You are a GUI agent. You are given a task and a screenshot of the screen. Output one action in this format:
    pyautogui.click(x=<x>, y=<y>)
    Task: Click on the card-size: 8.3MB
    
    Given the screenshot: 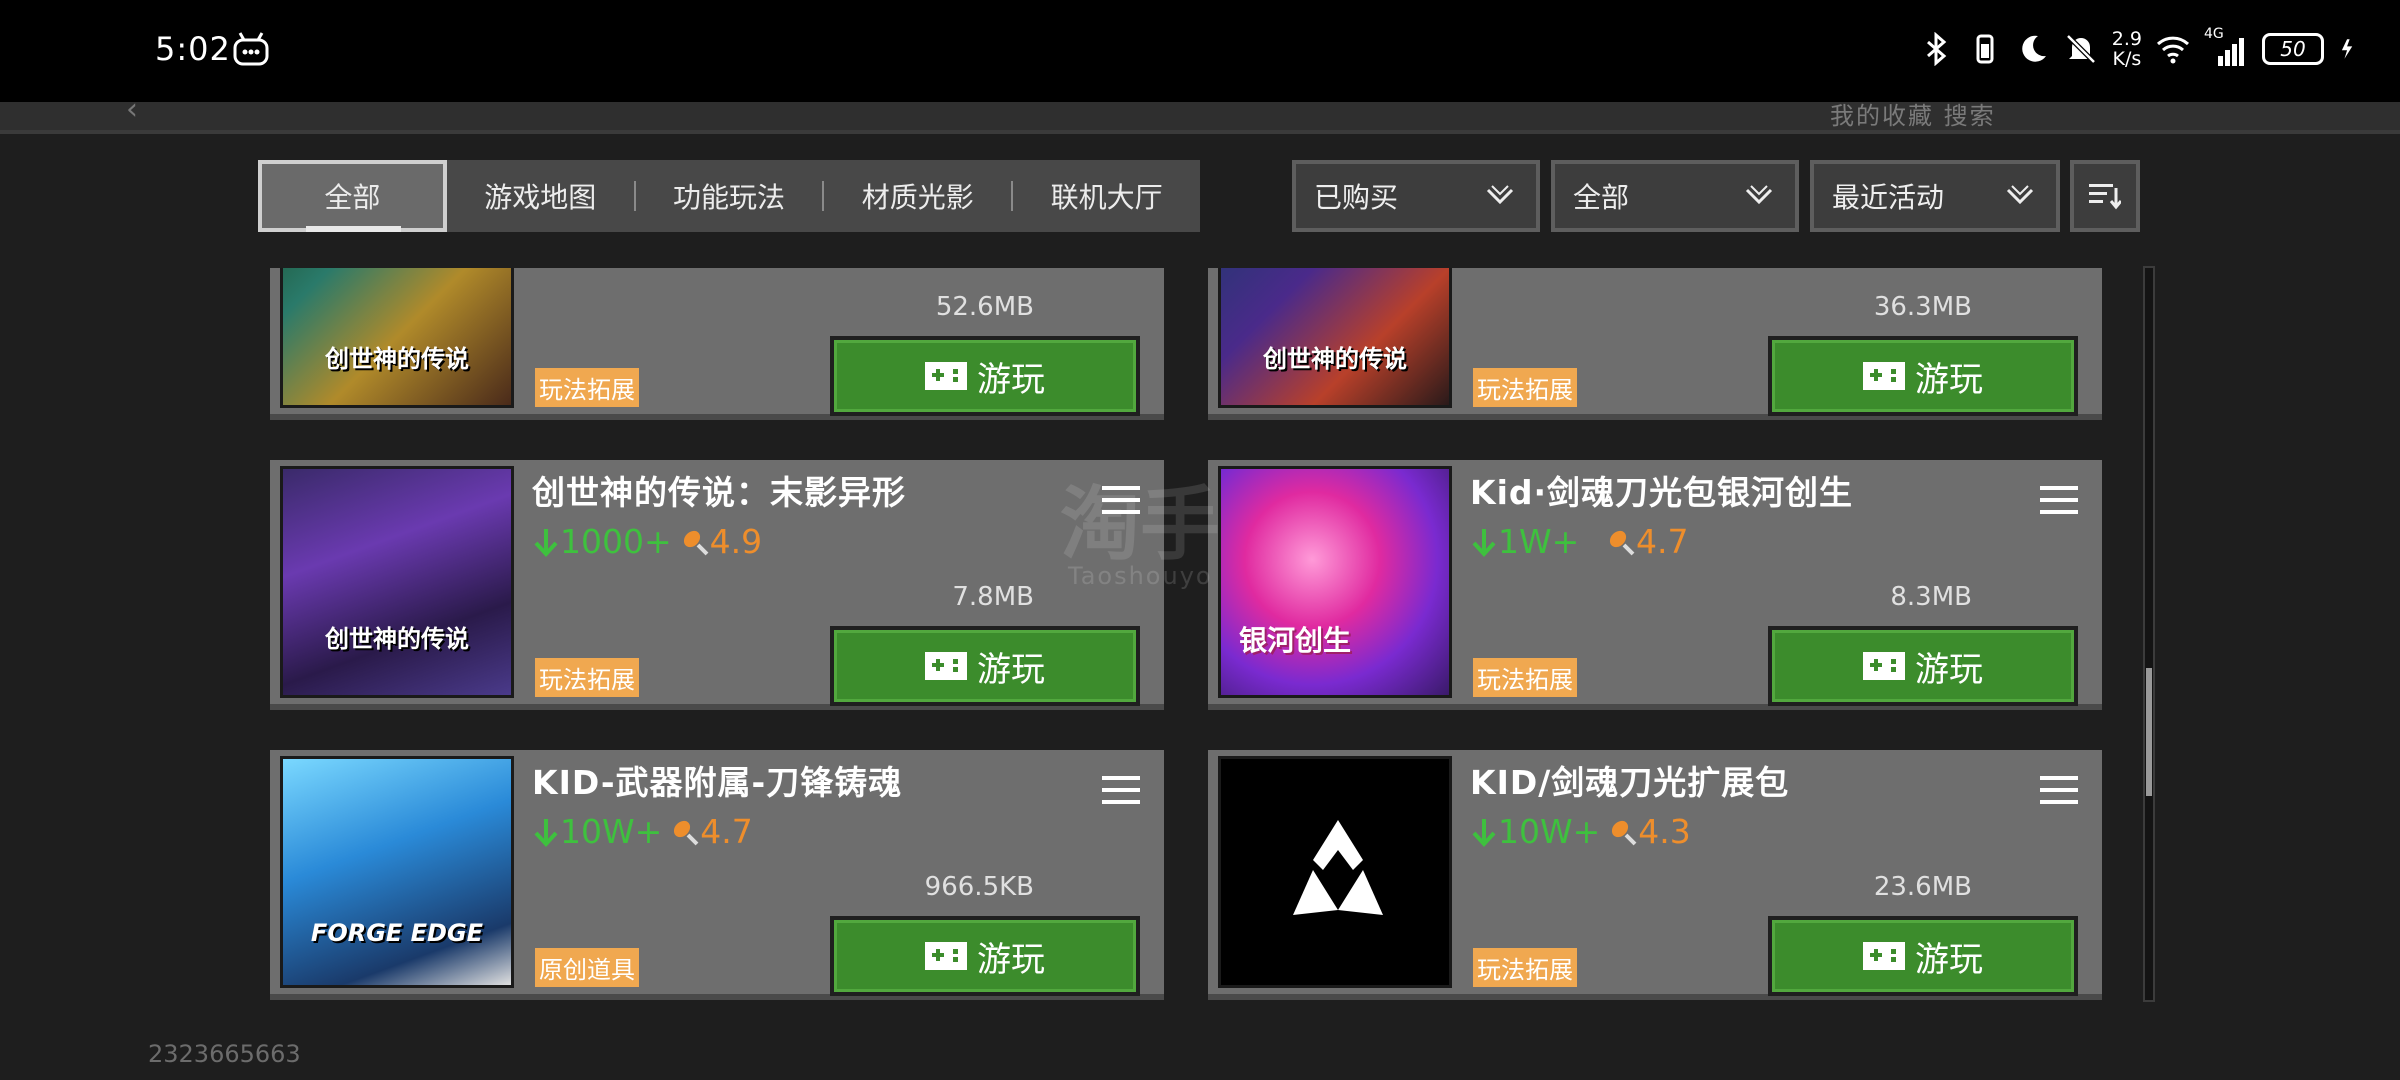 What is the action you would take?
    pyautogui.click(x=1931, y=597)
    